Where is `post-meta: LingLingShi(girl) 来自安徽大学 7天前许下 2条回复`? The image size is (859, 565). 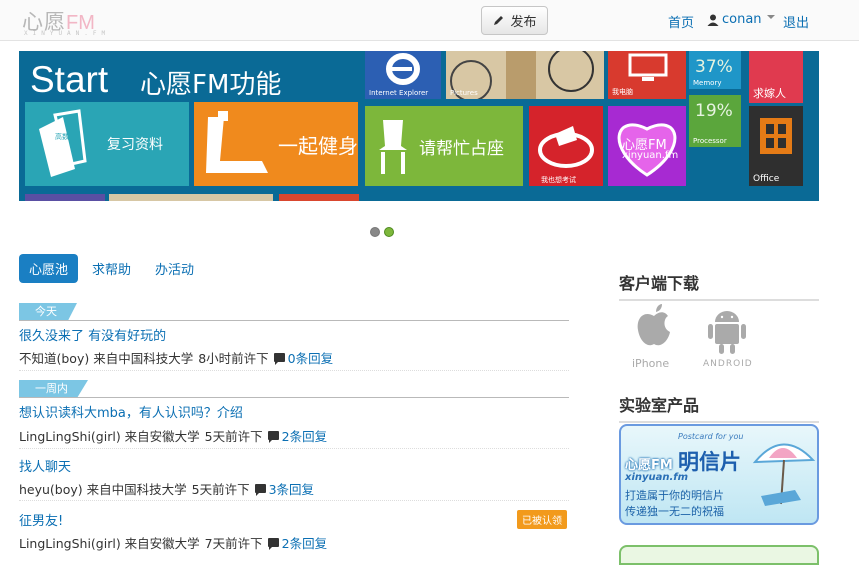 post-meta: LingLingShi(girl) 来自安徽大学 7天前许下 2条回复 is located at coordinates (173, 542).